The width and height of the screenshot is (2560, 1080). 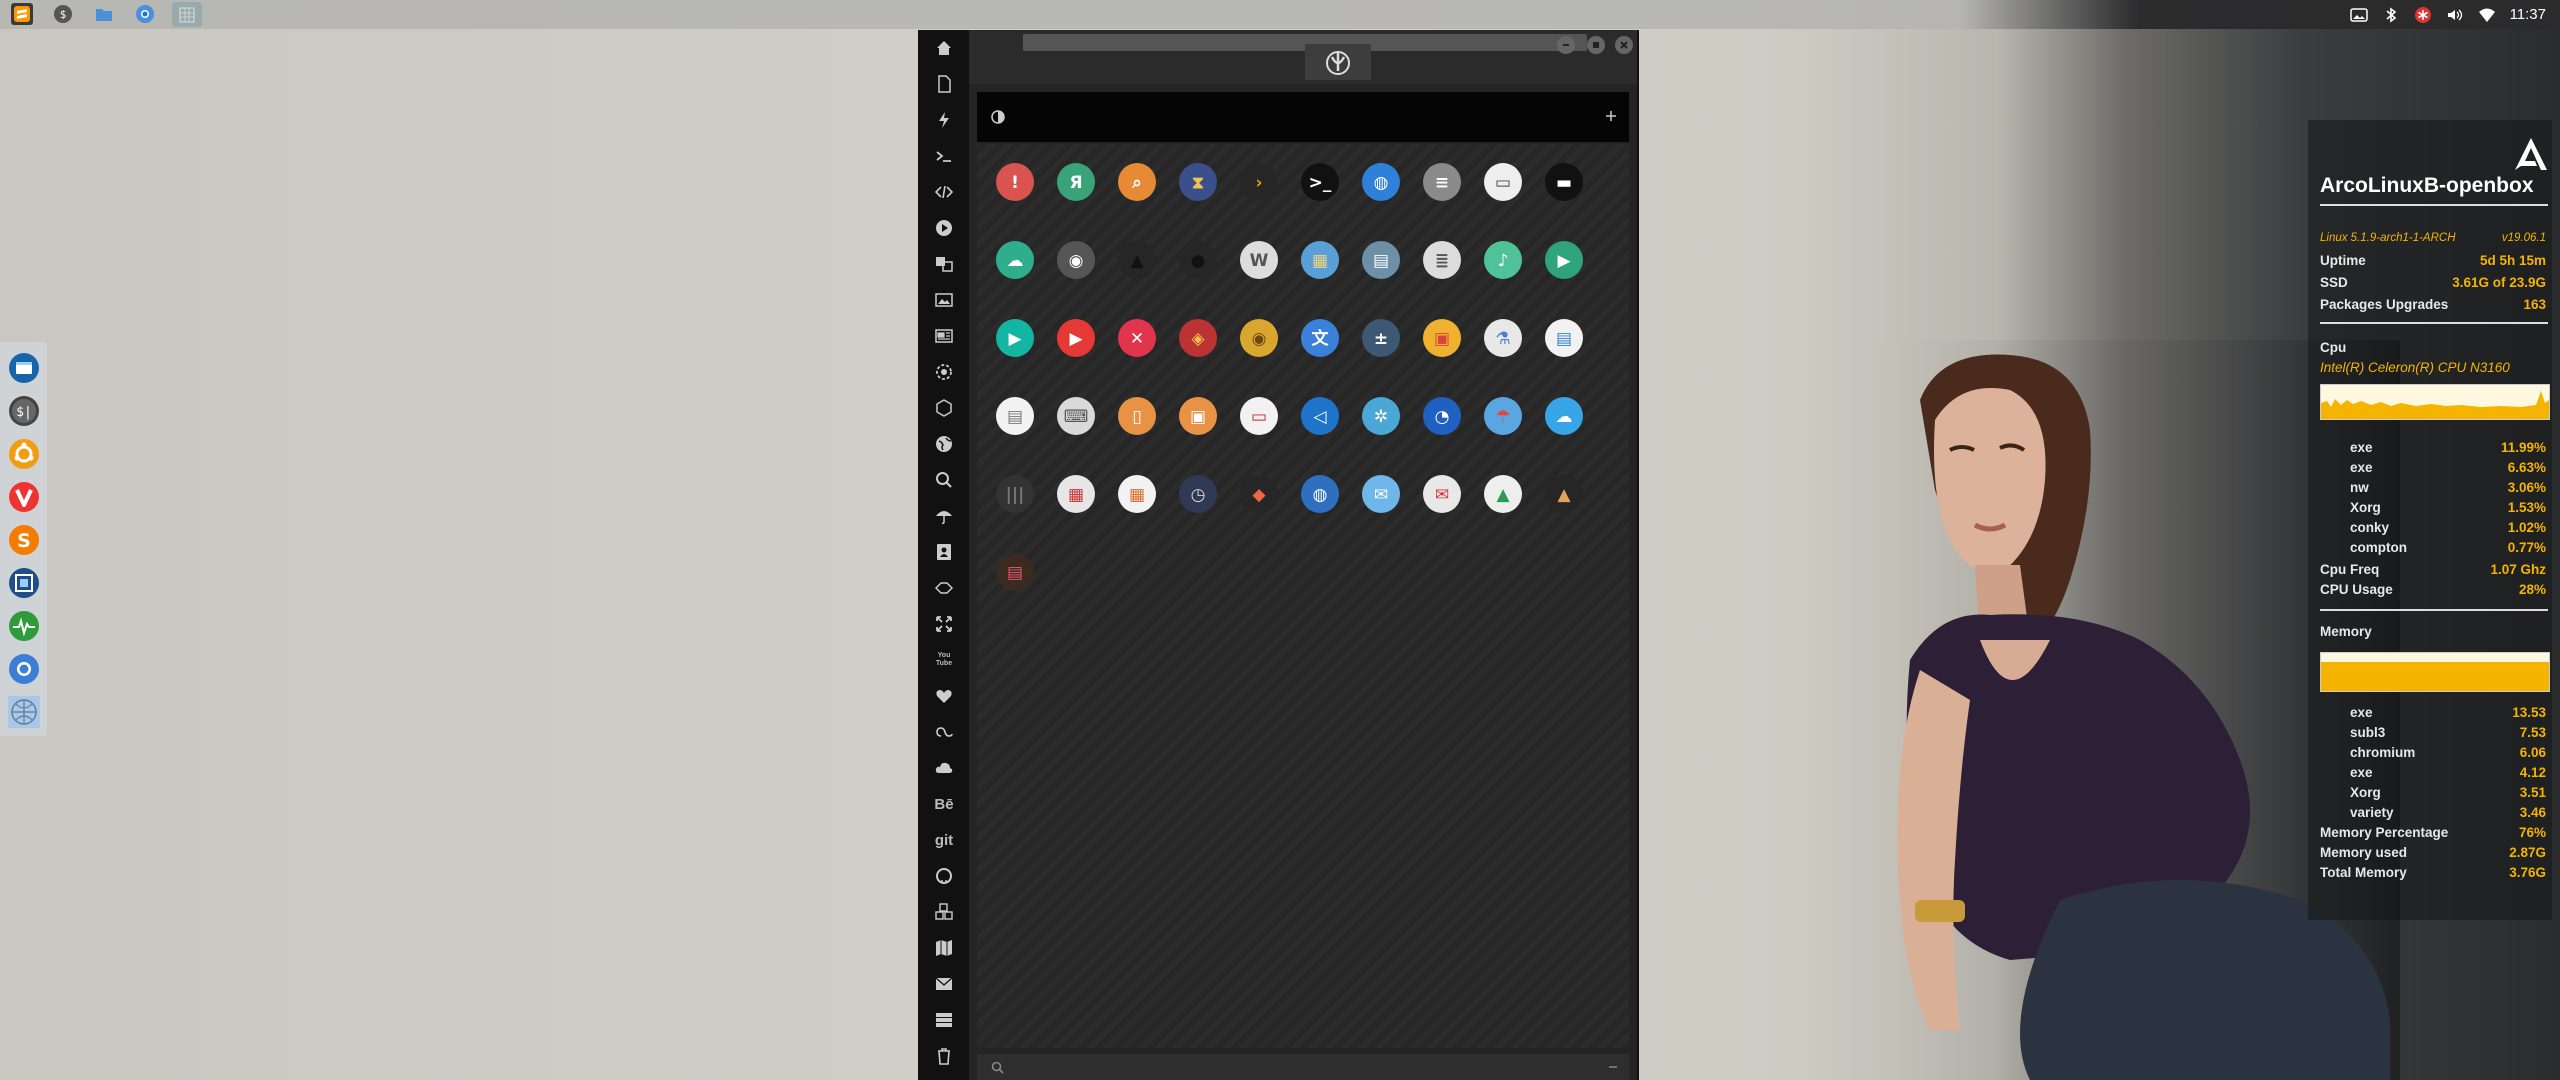 I want to click on pyramid-icon: ▲, so click(x=1564, y=494).